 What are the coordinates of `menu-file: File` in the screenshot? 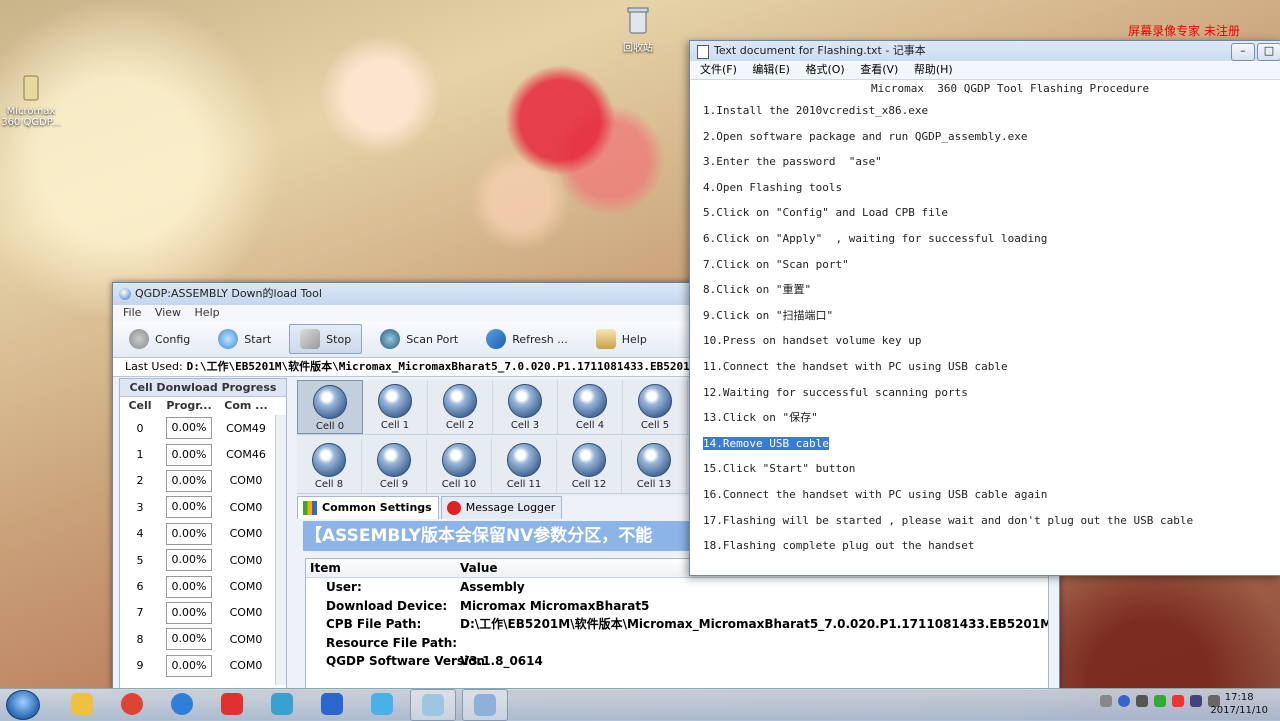 It's located at (132, 312).